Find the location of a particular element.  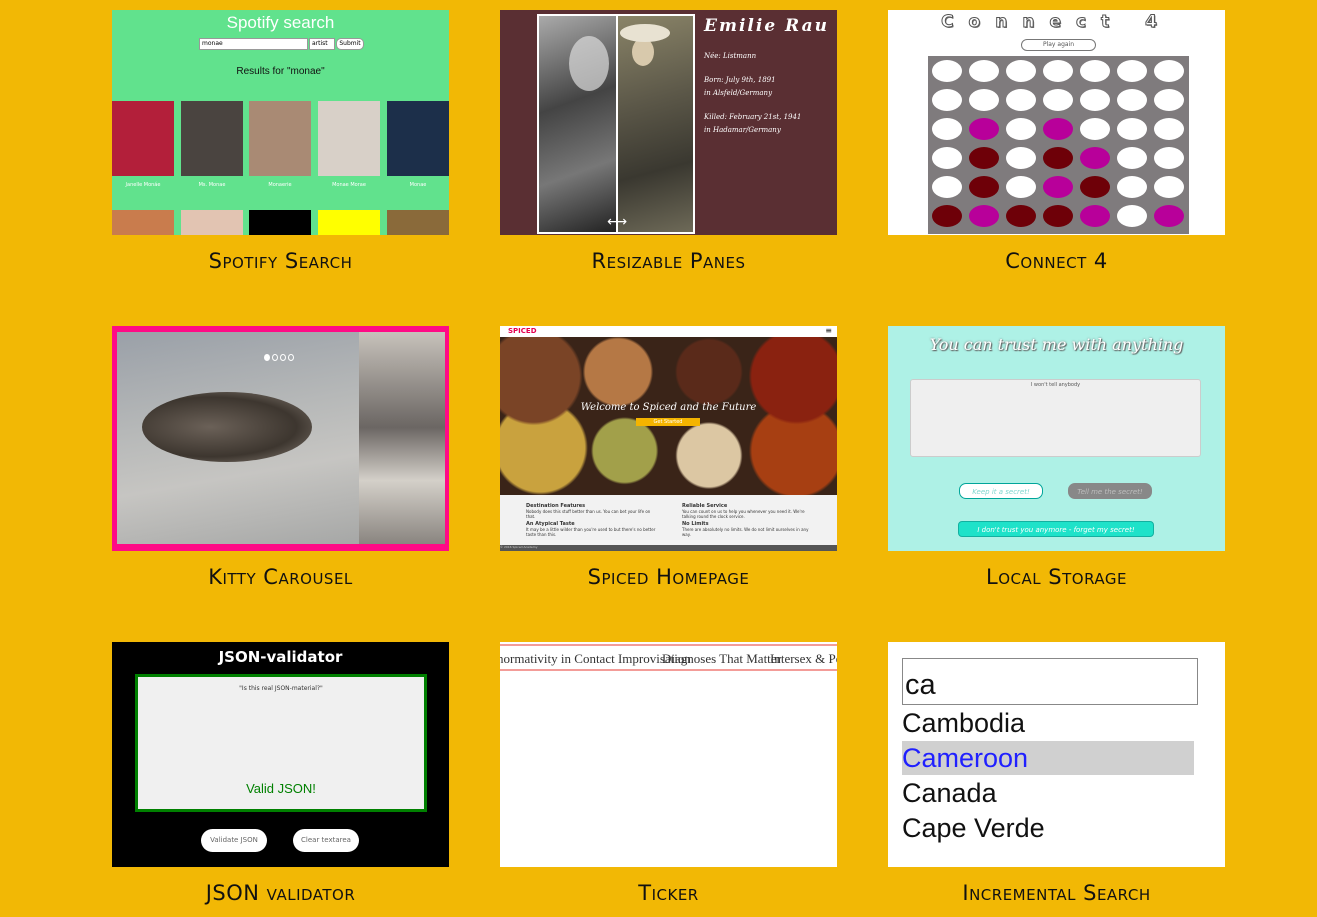

validate-json-button: Validate JSON is located at coordinates (234, 840).